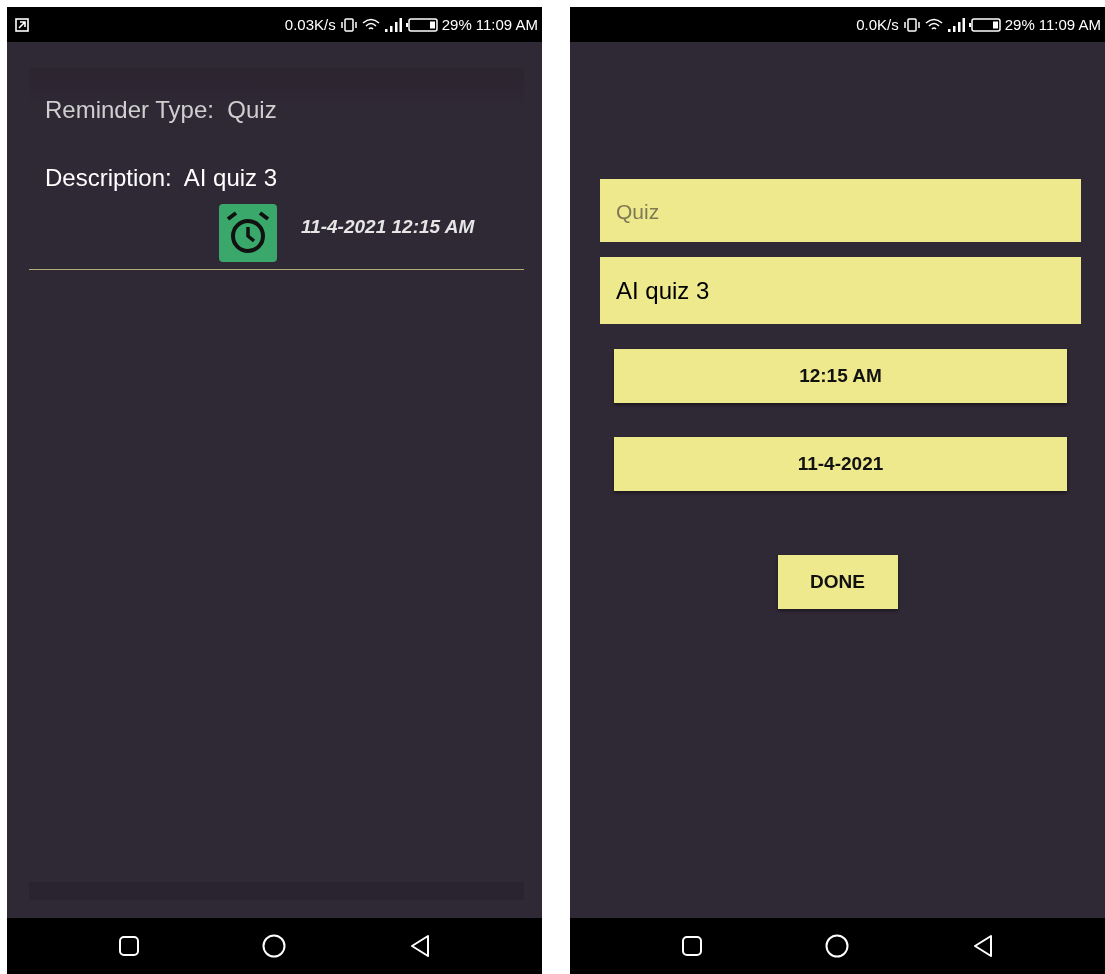 Image resolution: width=1105 pixels, height=974 pixels. I want to click on alarm-clock-icon, so click(248, 233).